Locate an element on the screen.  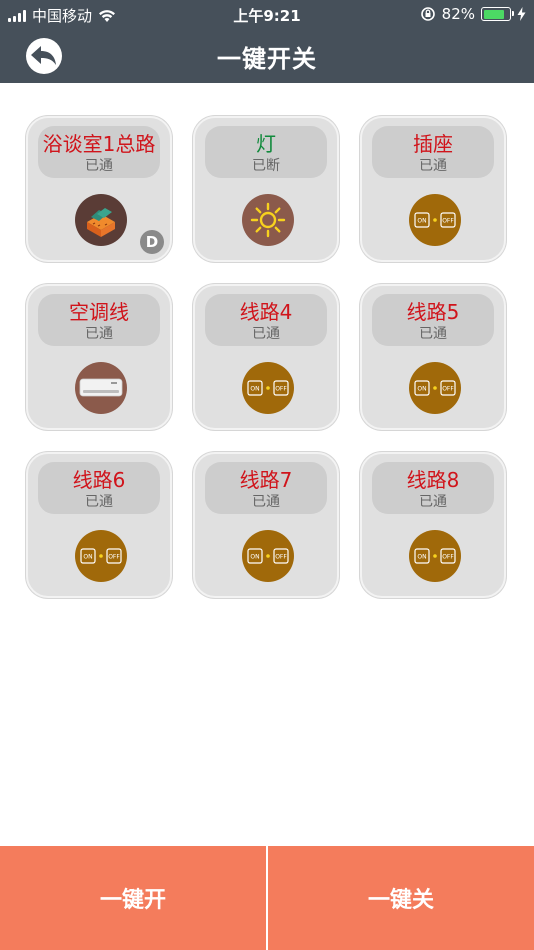
tile-label-box: 线路7 已通 is located at coordinates (266, 488).